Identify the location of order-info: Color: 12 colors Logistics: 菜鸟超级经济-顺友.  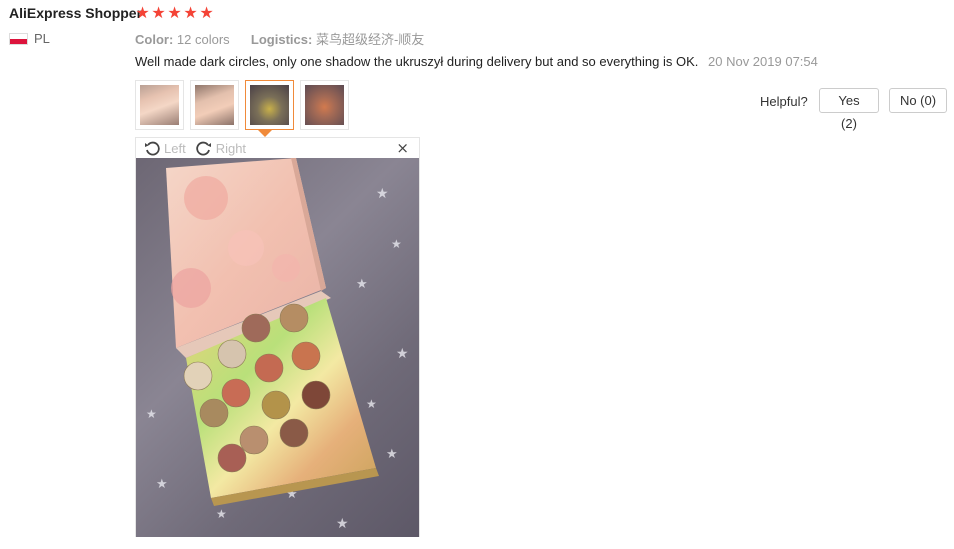
(279, 38).